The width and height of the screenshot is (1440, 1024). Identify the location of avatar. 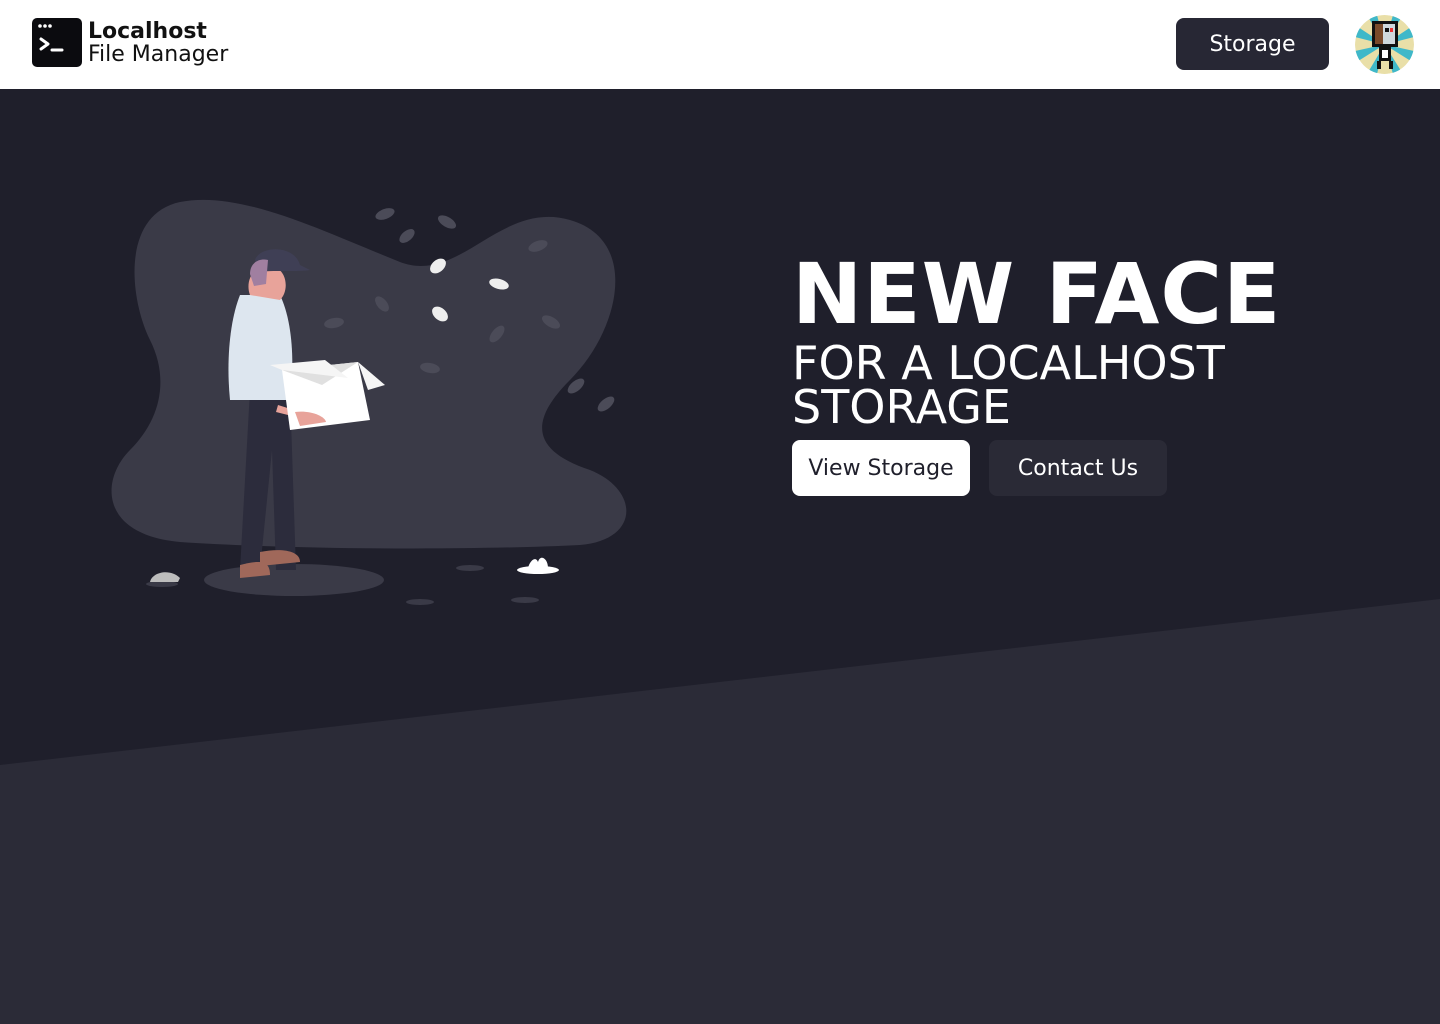
(1384, 44).